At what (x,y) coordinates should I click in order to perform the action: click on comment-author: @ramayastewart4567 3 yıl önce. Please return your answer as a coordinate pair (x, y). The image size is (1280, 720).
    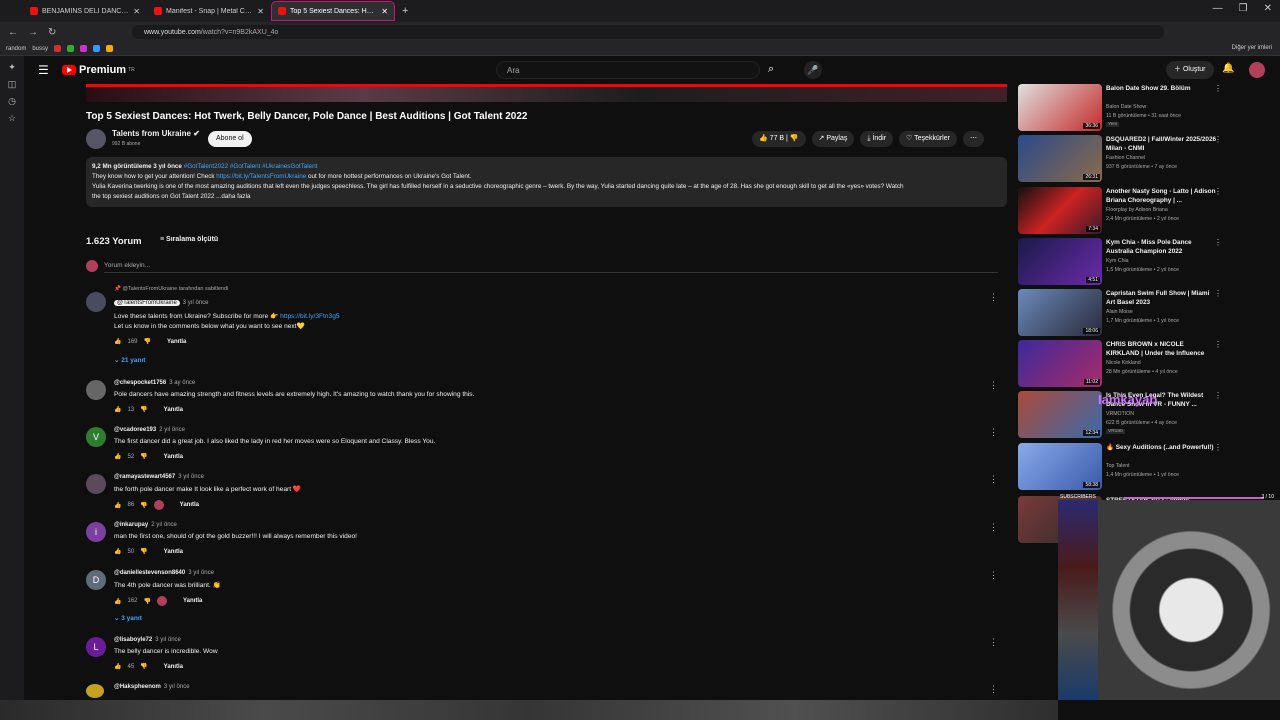
    Looking at the image, I should click on (159, 477).